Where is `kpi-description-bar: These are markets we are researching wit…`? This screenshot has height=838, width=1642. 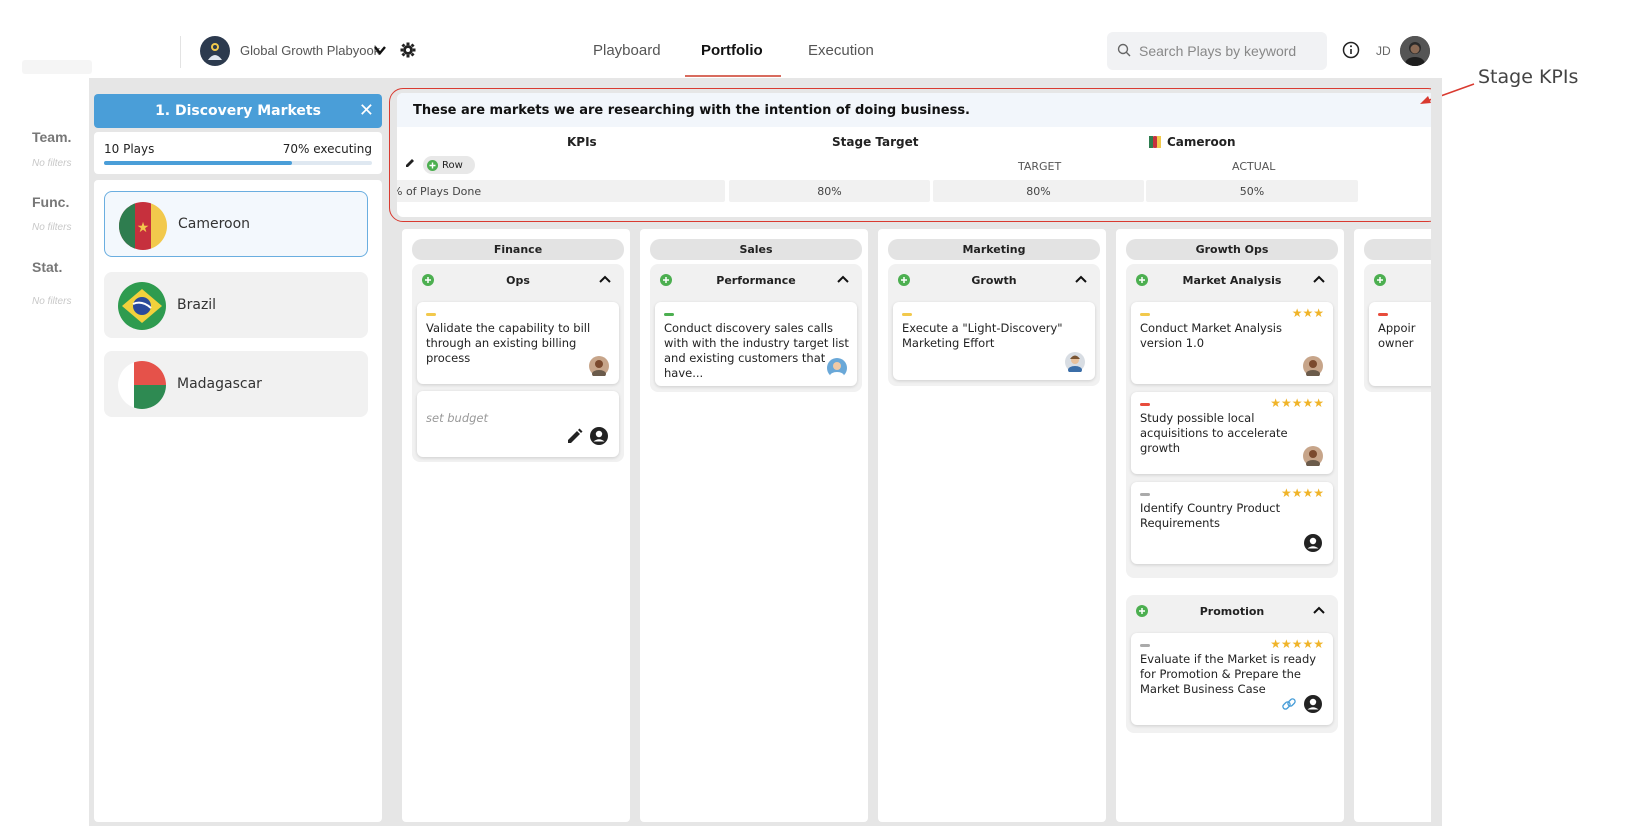
kpi-description-bar: These are markets we are researching wit… is located at coordinates (917, 110).